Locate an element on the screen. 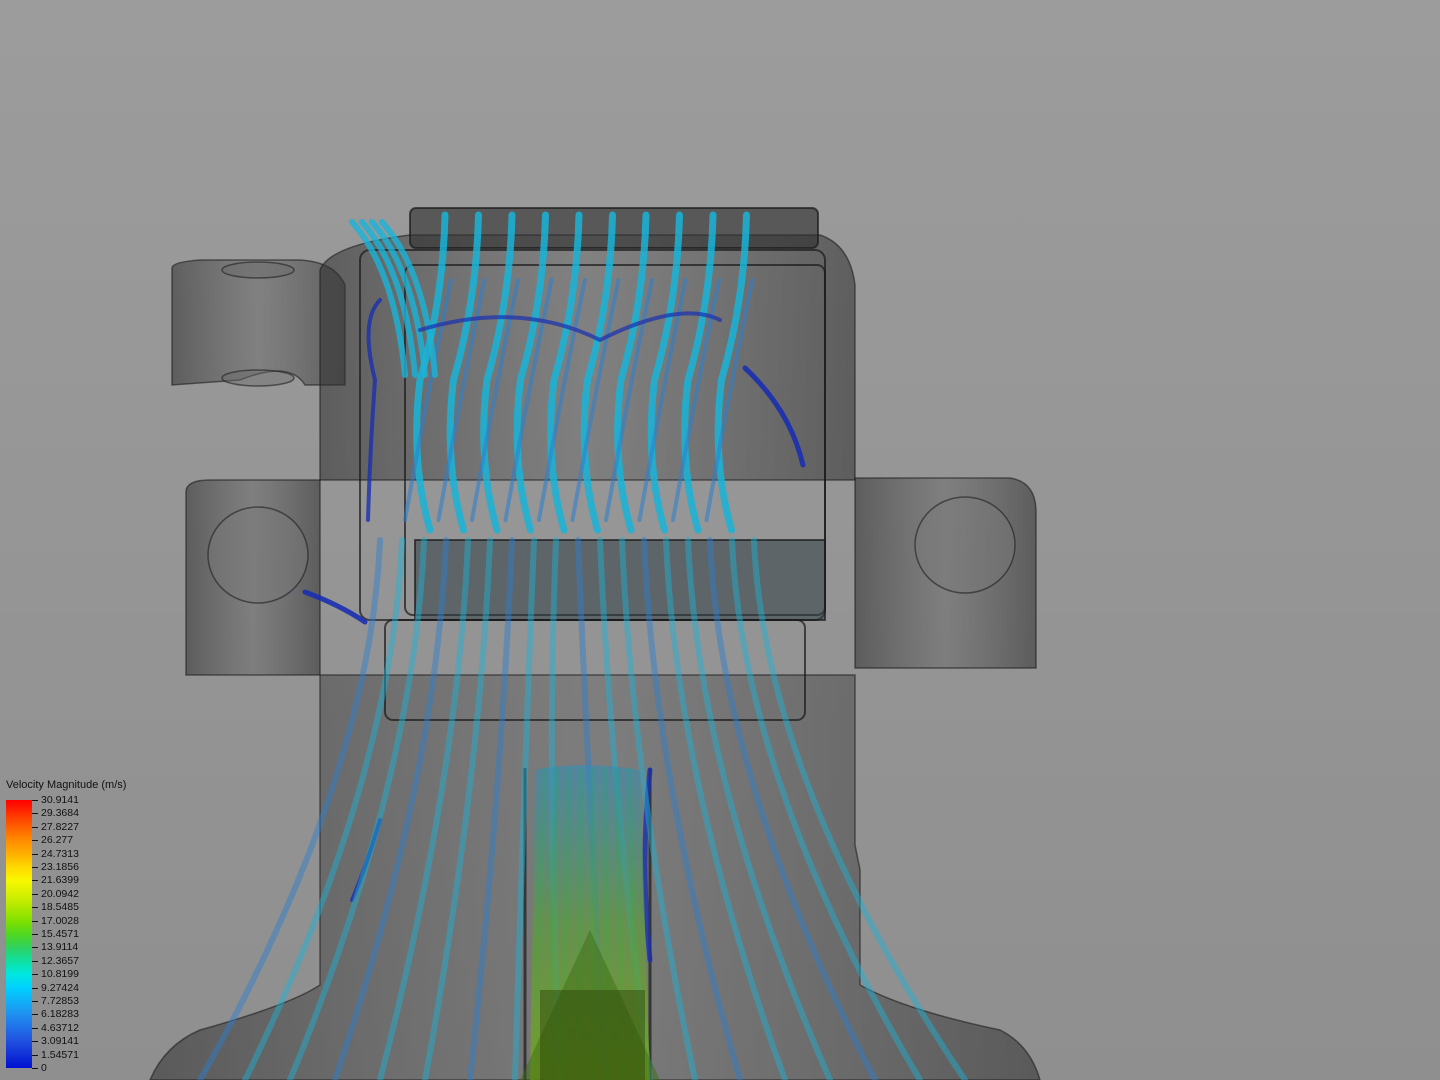  legend-label: 13.9114 is located at coordinates (60, 947).